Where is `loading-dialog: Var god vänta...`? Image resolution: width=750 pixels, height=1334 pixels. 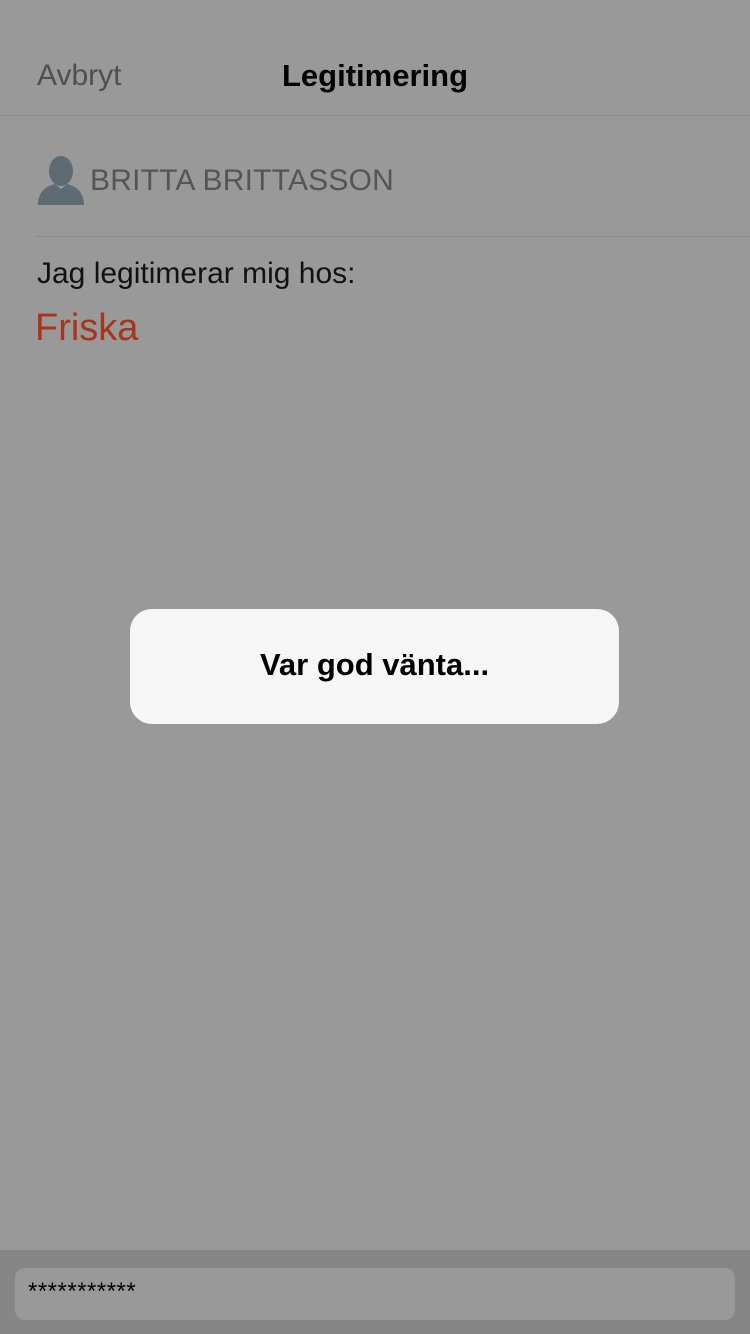
loading-dialog: Var god vänta... is located at coordinates (374, 666).